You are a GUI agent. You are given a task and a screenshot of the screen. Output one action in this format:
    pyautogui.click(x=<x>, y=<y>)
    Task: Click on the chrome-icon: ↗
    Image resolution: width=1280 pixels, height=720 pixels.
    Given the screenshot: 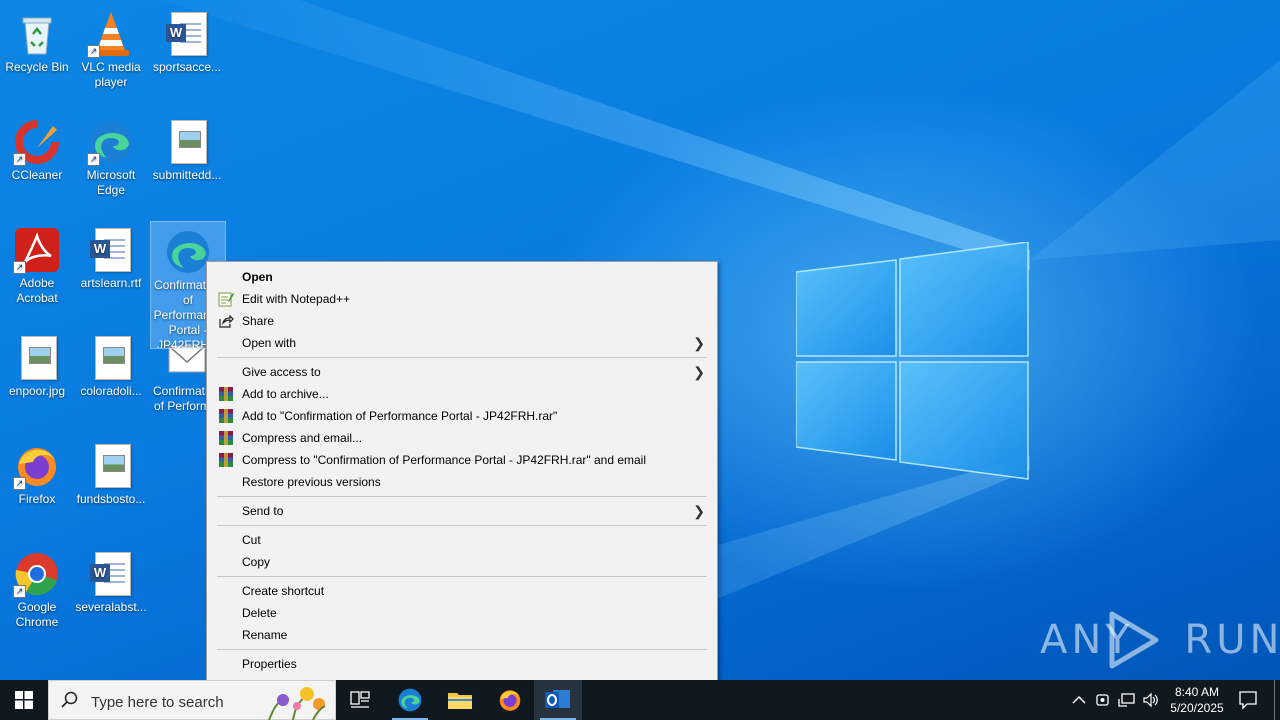 What is the action you would take?
    pyautogui.click(x=37, y=574)
    